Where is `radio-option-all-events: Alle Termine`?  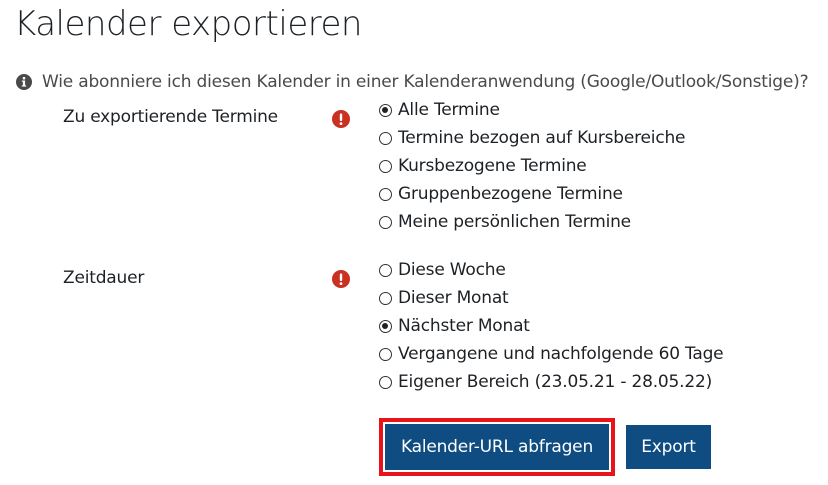 radio-option-all-events: Alle Termine is located at coordinates (532, 110).